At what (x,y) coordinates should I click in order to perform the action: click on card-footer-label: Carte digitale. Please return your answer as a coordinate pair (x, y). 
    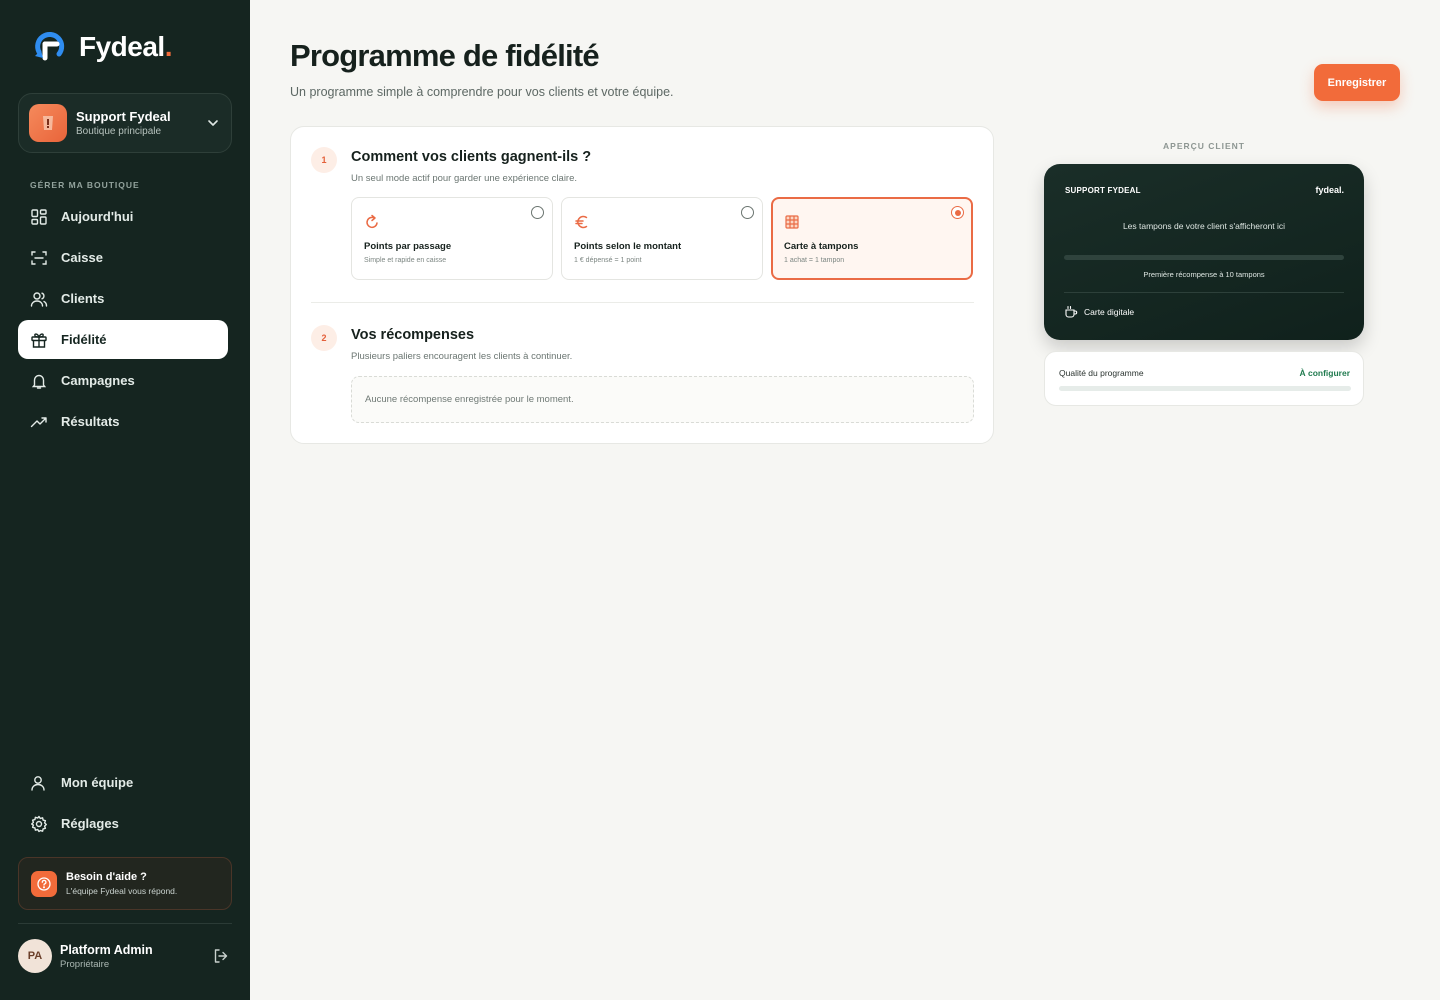
    Looking at the image, I should click on (1109, 312).